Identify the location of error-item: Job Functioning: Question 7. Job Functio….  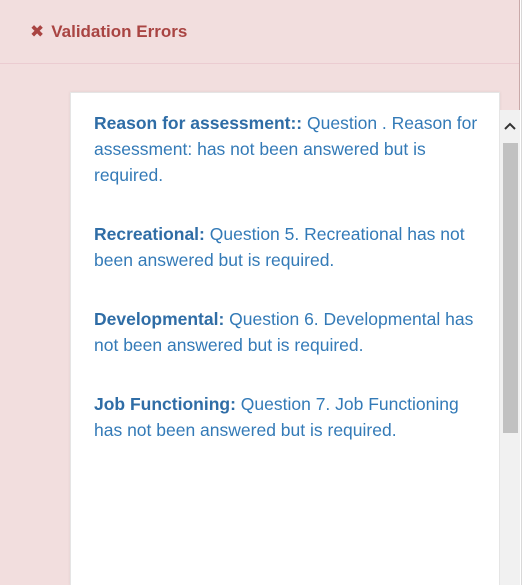
(288, 417).